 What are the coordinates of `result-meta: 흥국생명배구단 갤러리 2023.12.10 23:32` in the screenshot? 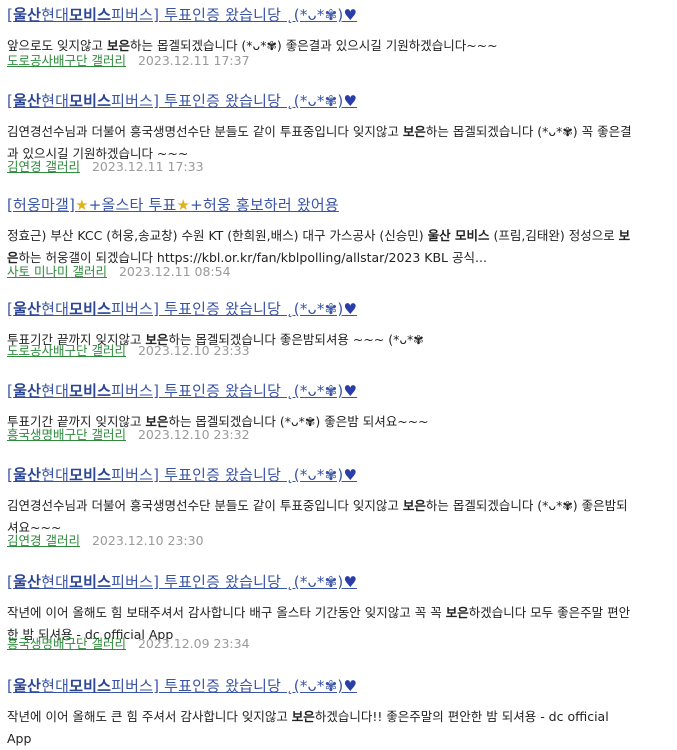 It's located at (128, 435).